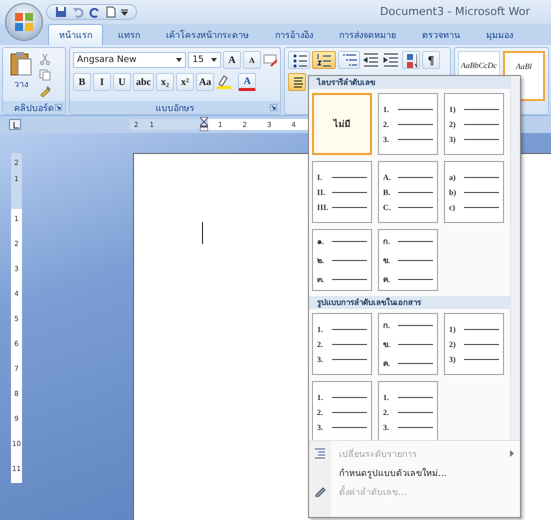  I want to click on clear-formatting-icon, so click(269, 60).